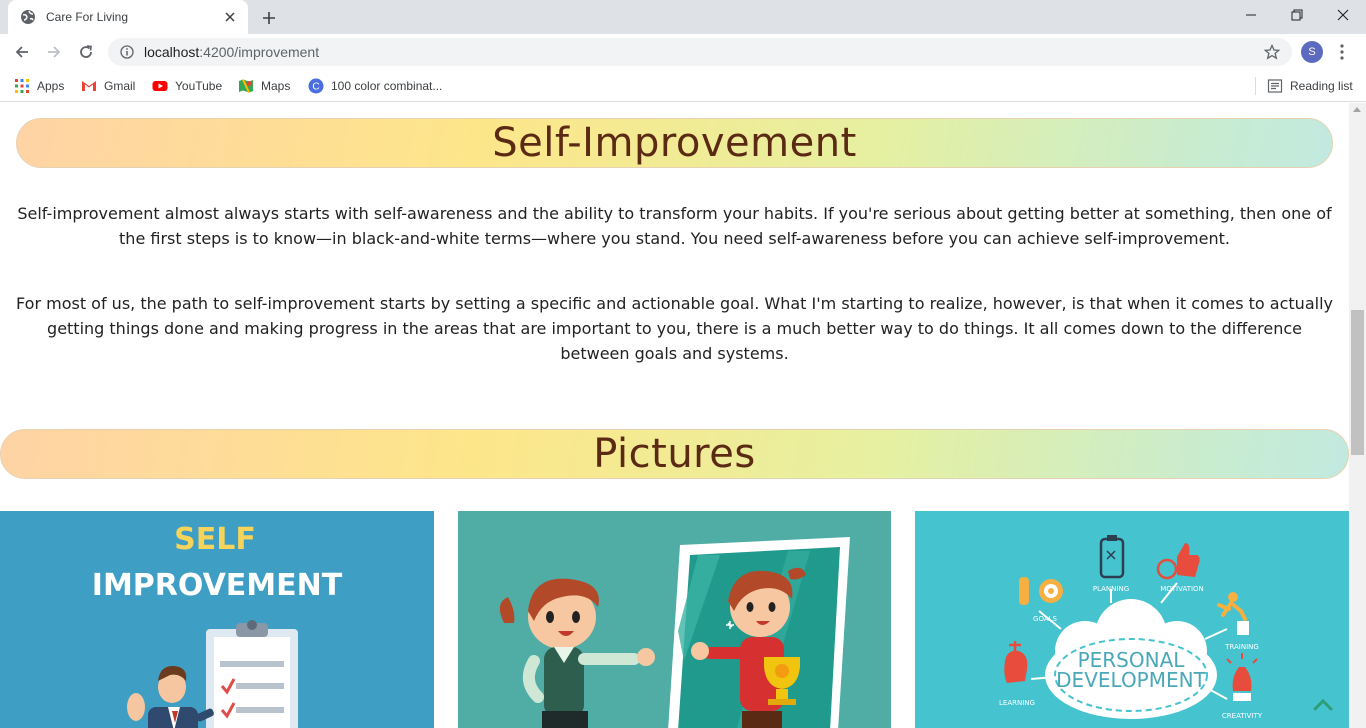 The image size is (1366, 728). Describe the element at coordinates (1357, 109) in the screenshot. I see `scroll-up-arrow-icon` at that location.